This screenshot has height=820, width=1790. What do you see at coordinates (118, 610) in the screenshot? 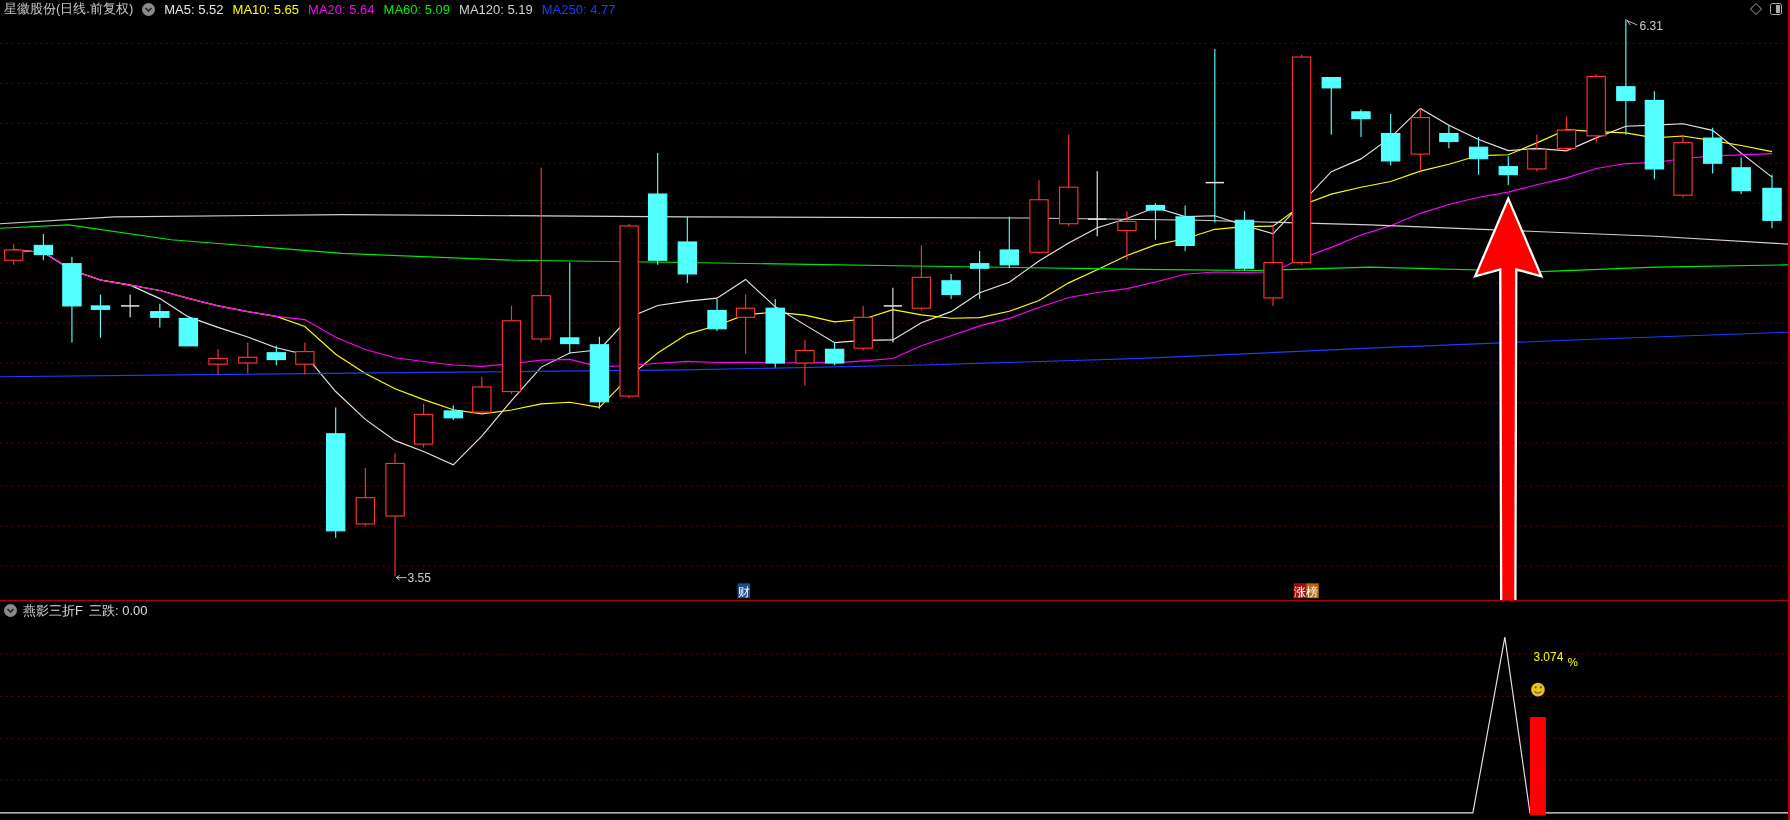
I see `indicator-reading: 三跌: 0.00` at bounding box center [118, 610].